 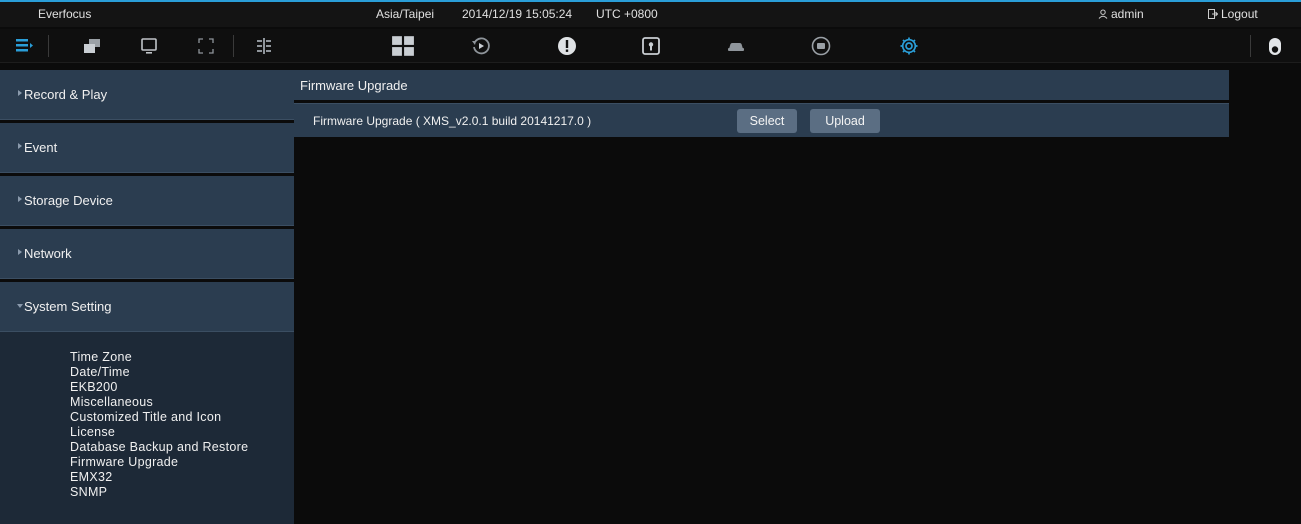 What do you see at coordinates (159, 477) in the screenshot?
I see `submenu-item-emx32: EMX32` at bounding box center [159, 477].